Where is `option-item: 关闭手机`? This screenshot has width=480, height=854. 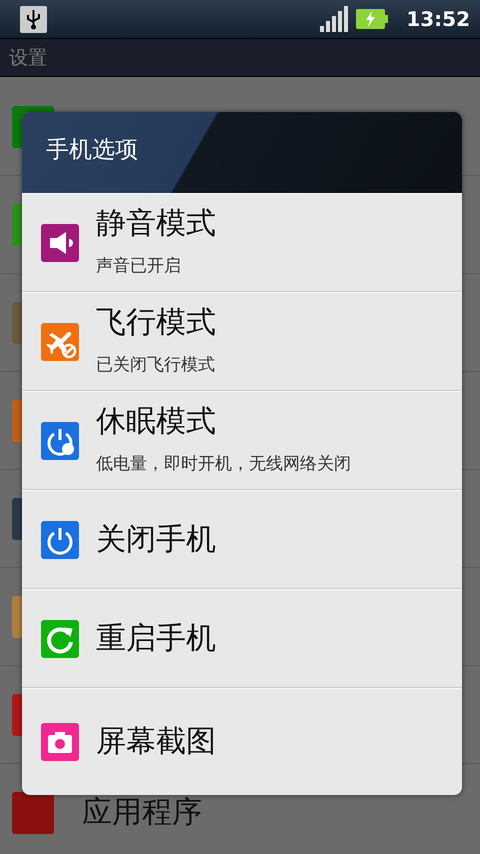 option-item: 关闭手机 is located at coordinates (242, 539).